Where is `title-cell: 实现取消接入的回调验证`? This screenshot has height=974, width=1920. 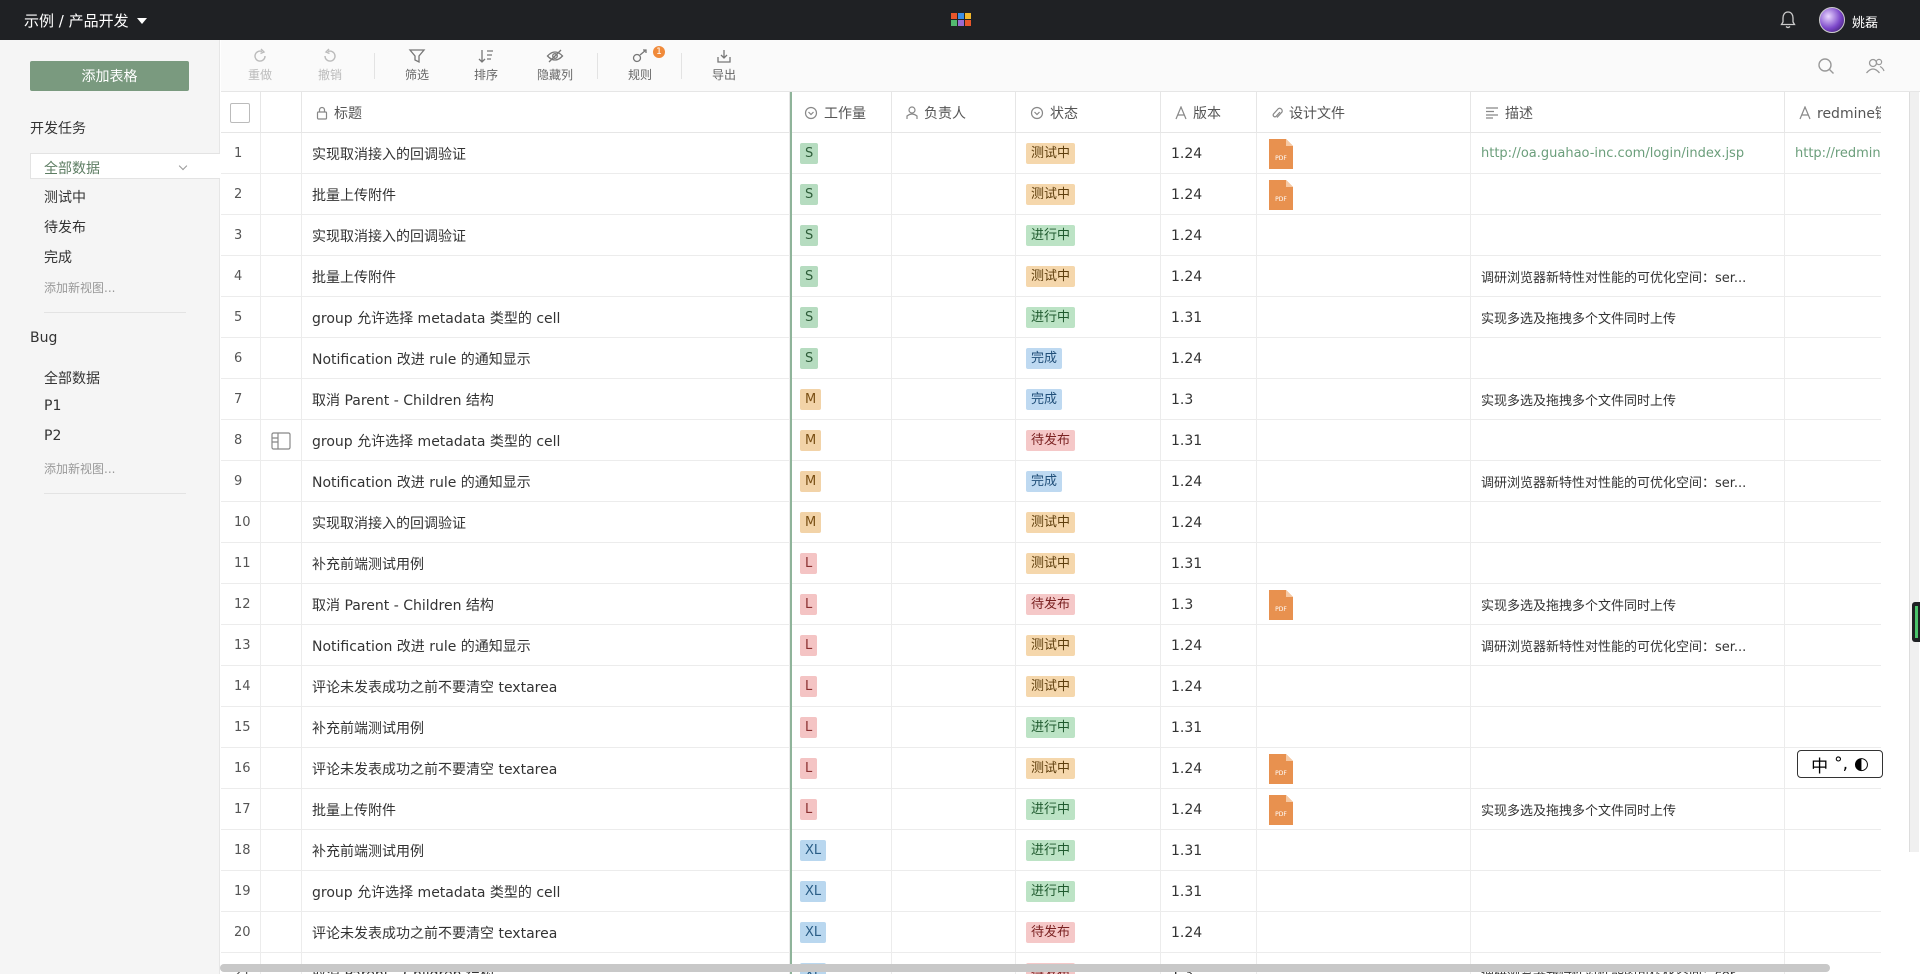
title-cell: 实现取消接入的回调验证 is located at coordinates (546, 522).